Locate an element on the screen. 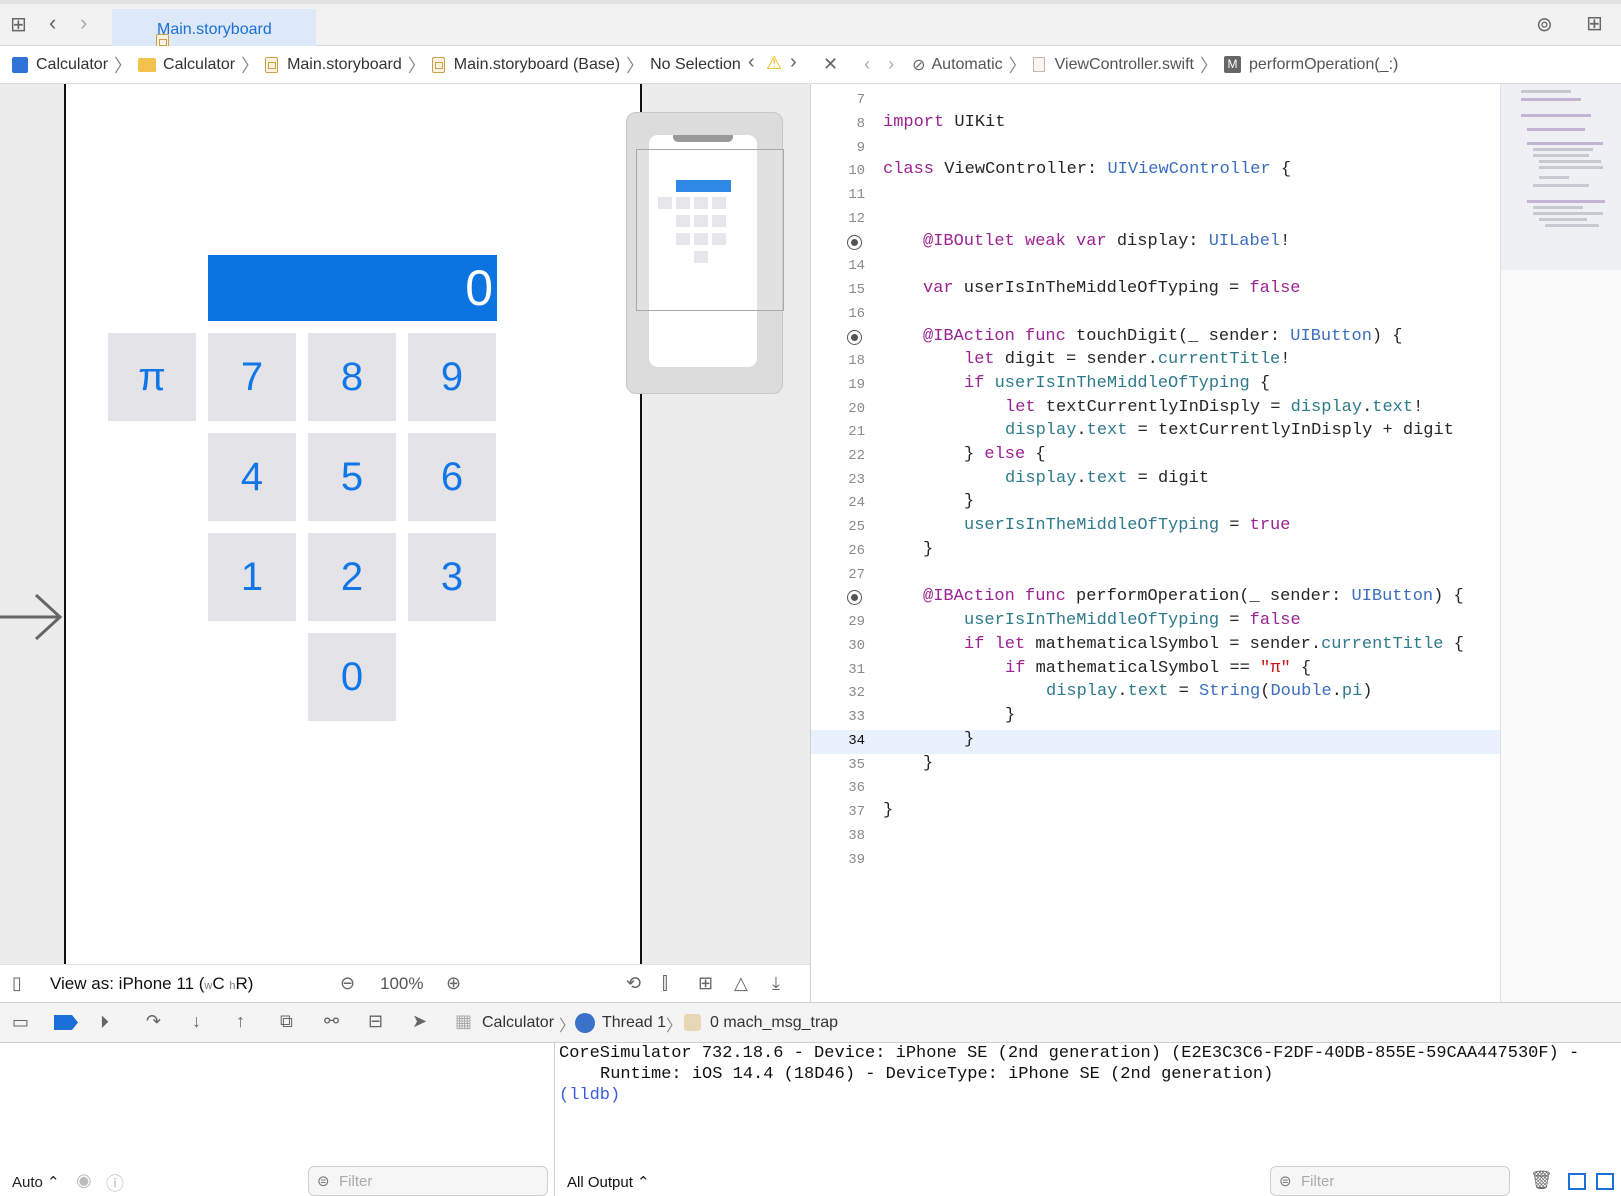 Image resolution: width=1621 pixels, height=1196 pixels. embed-in-icon: ⤓ is located at coordinates (776, 983).